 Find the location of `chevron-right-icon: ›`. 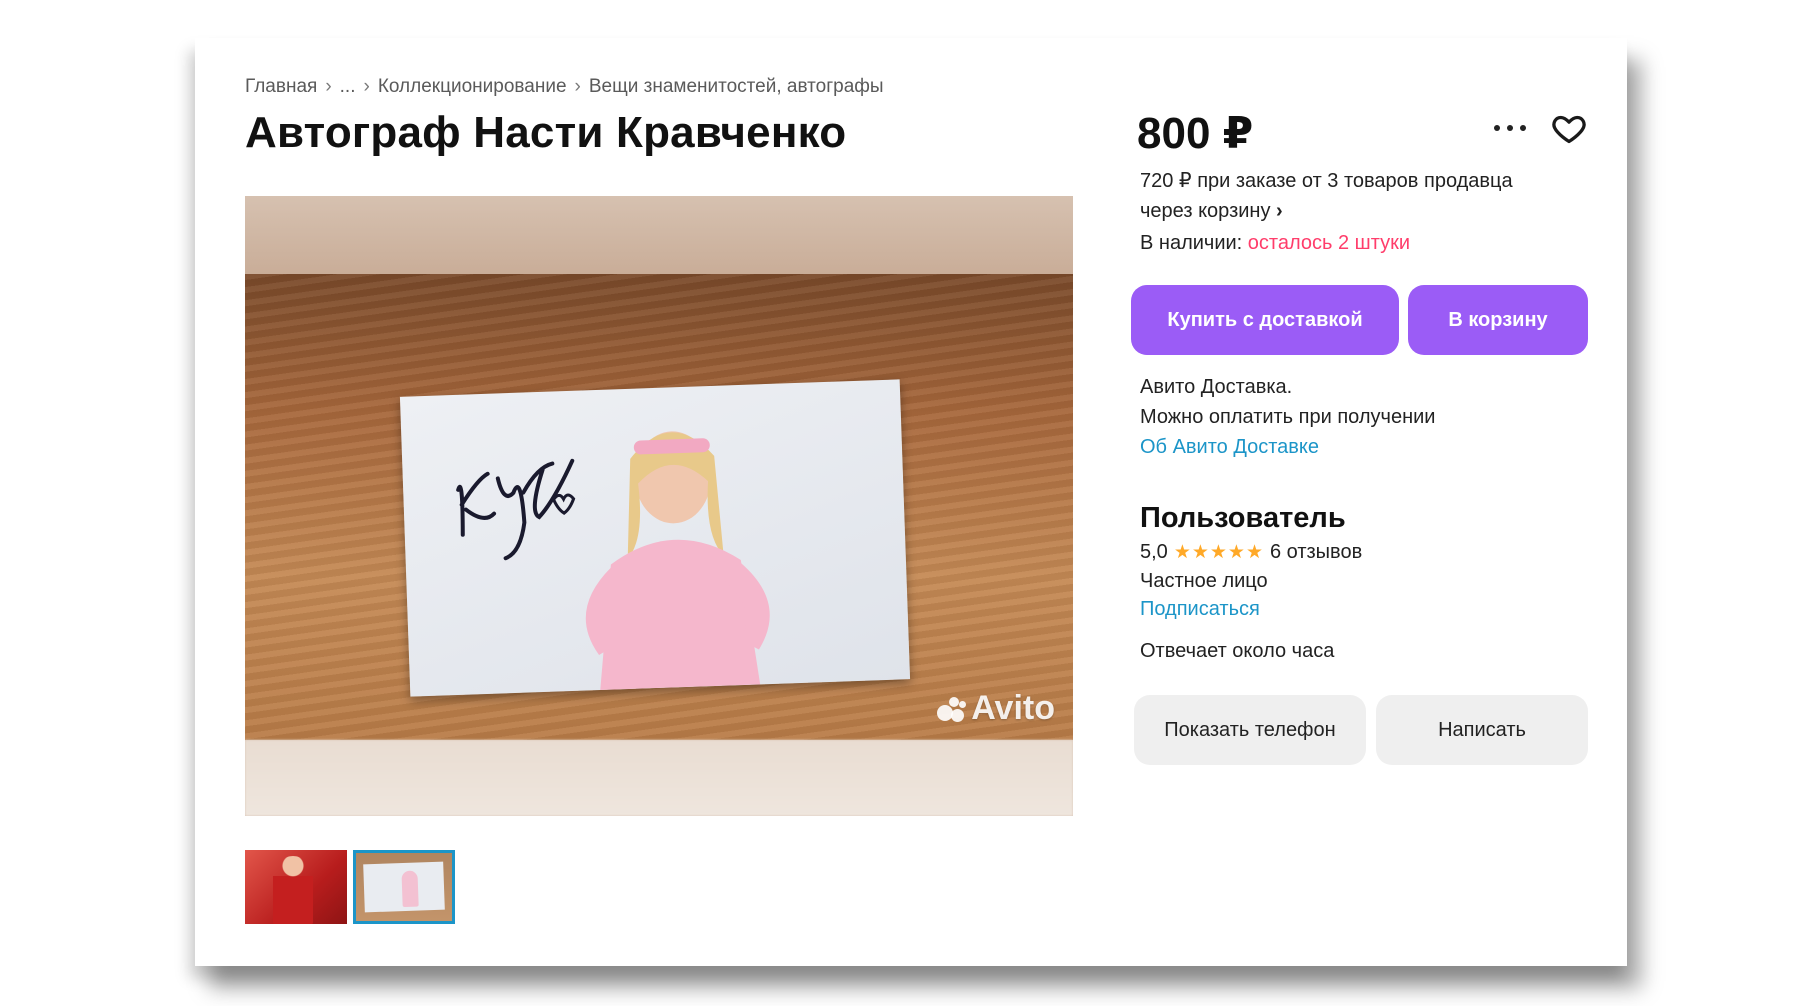

chevron-right-icon: › is located at coordinates (1279, 211).